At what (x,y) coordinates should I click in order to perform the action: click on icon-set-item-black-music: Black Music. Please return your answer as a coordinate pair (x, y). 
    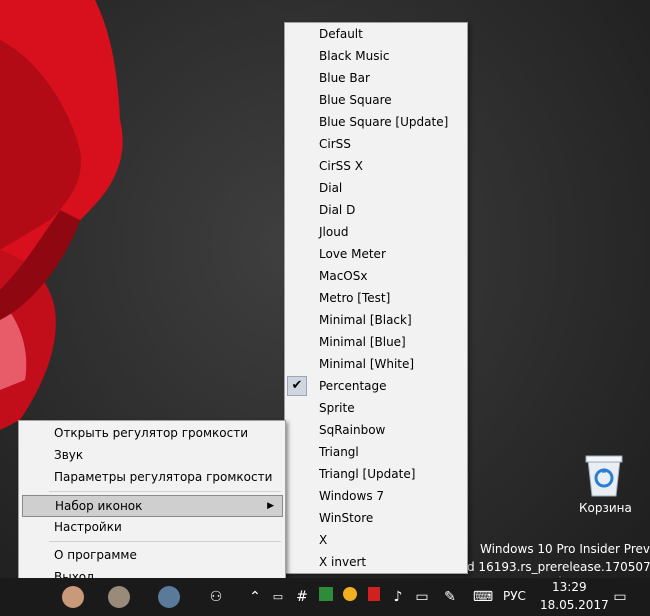
    Looking at the image, I should click on (376, 56).